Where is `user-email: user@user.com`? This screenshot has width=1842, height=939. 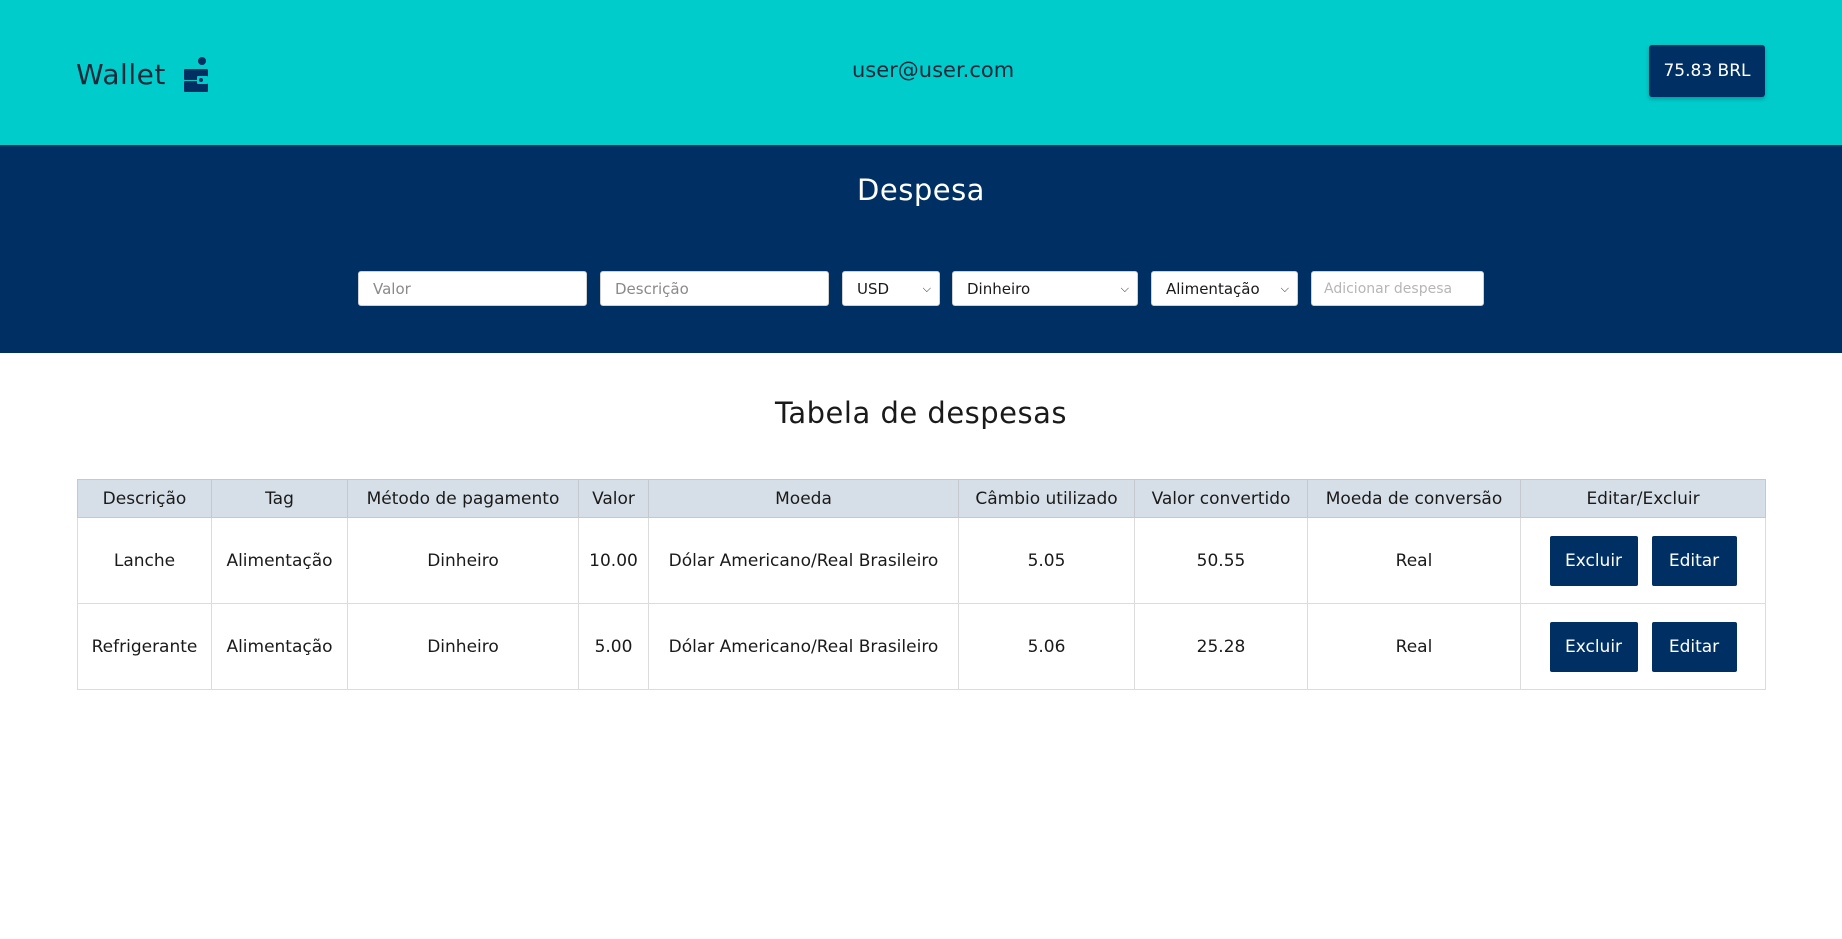 user-email: user@user.com is located at coordinates (933, 70).